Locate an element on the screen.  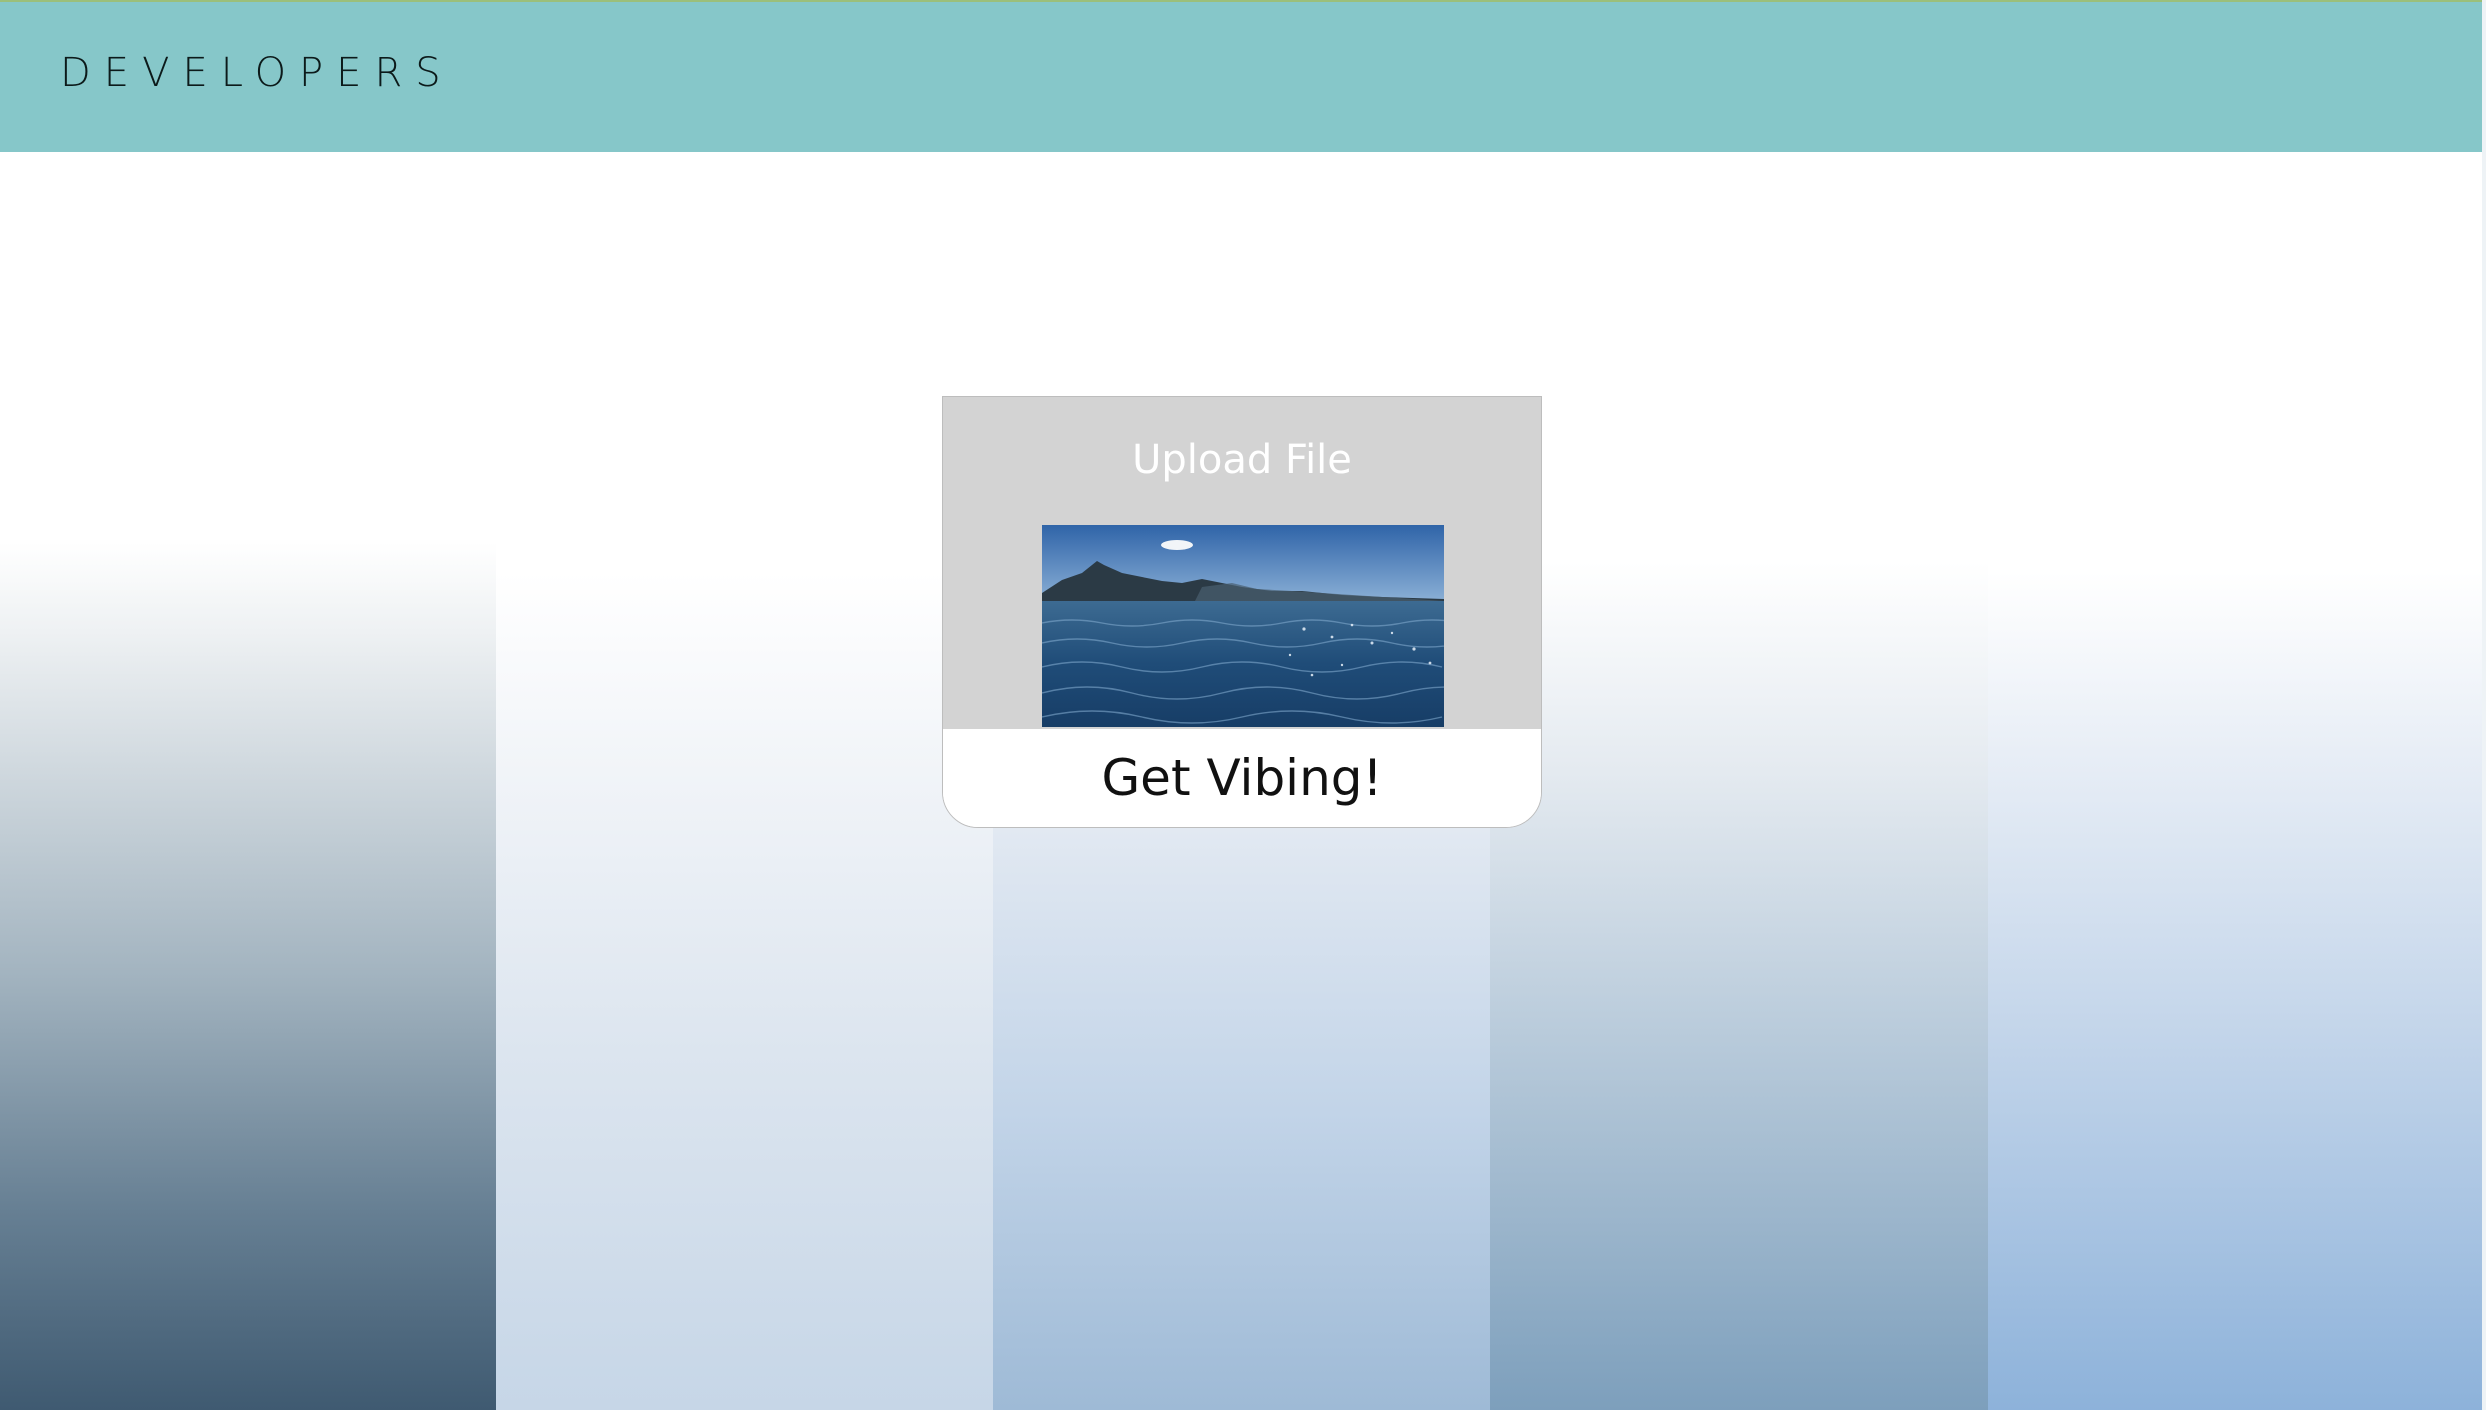
upload-card: Upload File Get Vibing! is located at coordinates (1242, 612).